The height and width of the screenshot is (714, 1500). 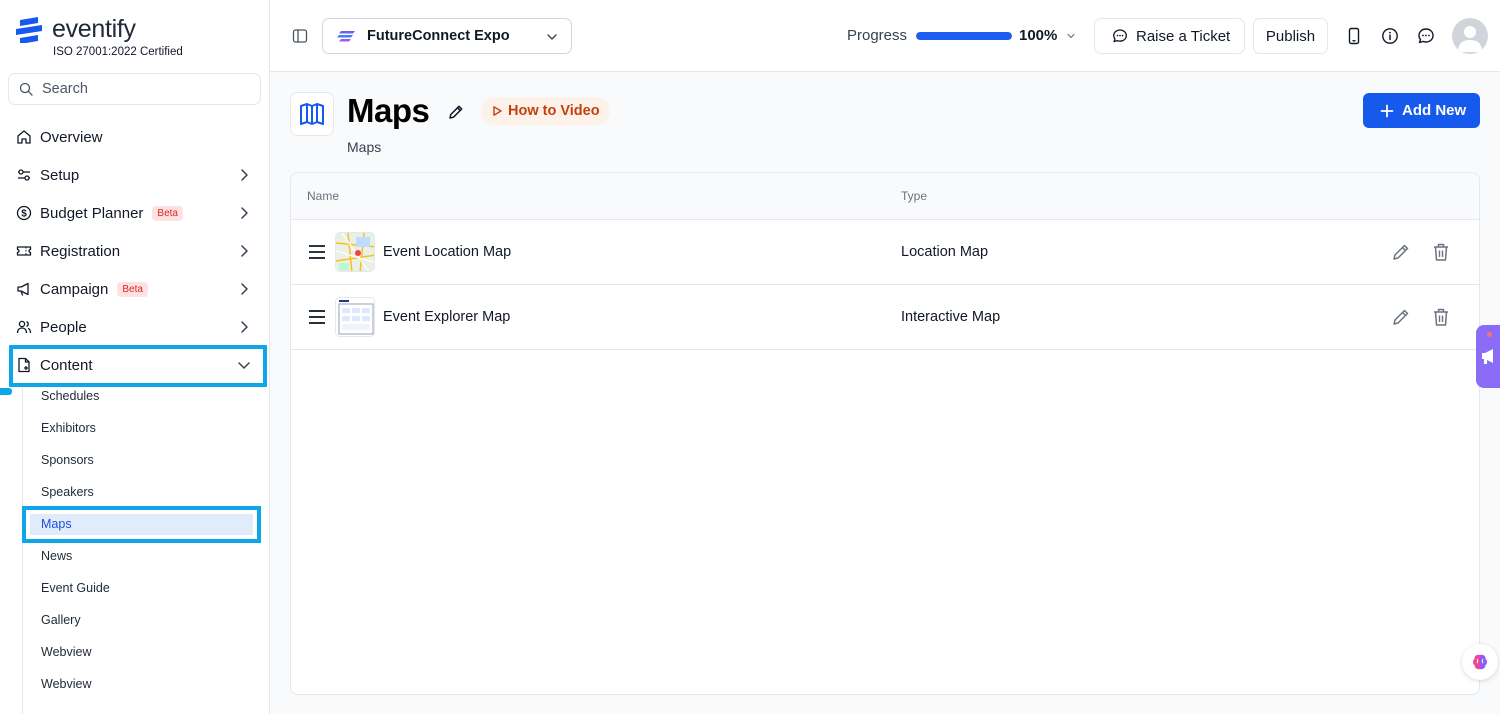 I want to click on active-indicator, so click(x=6, y=391).